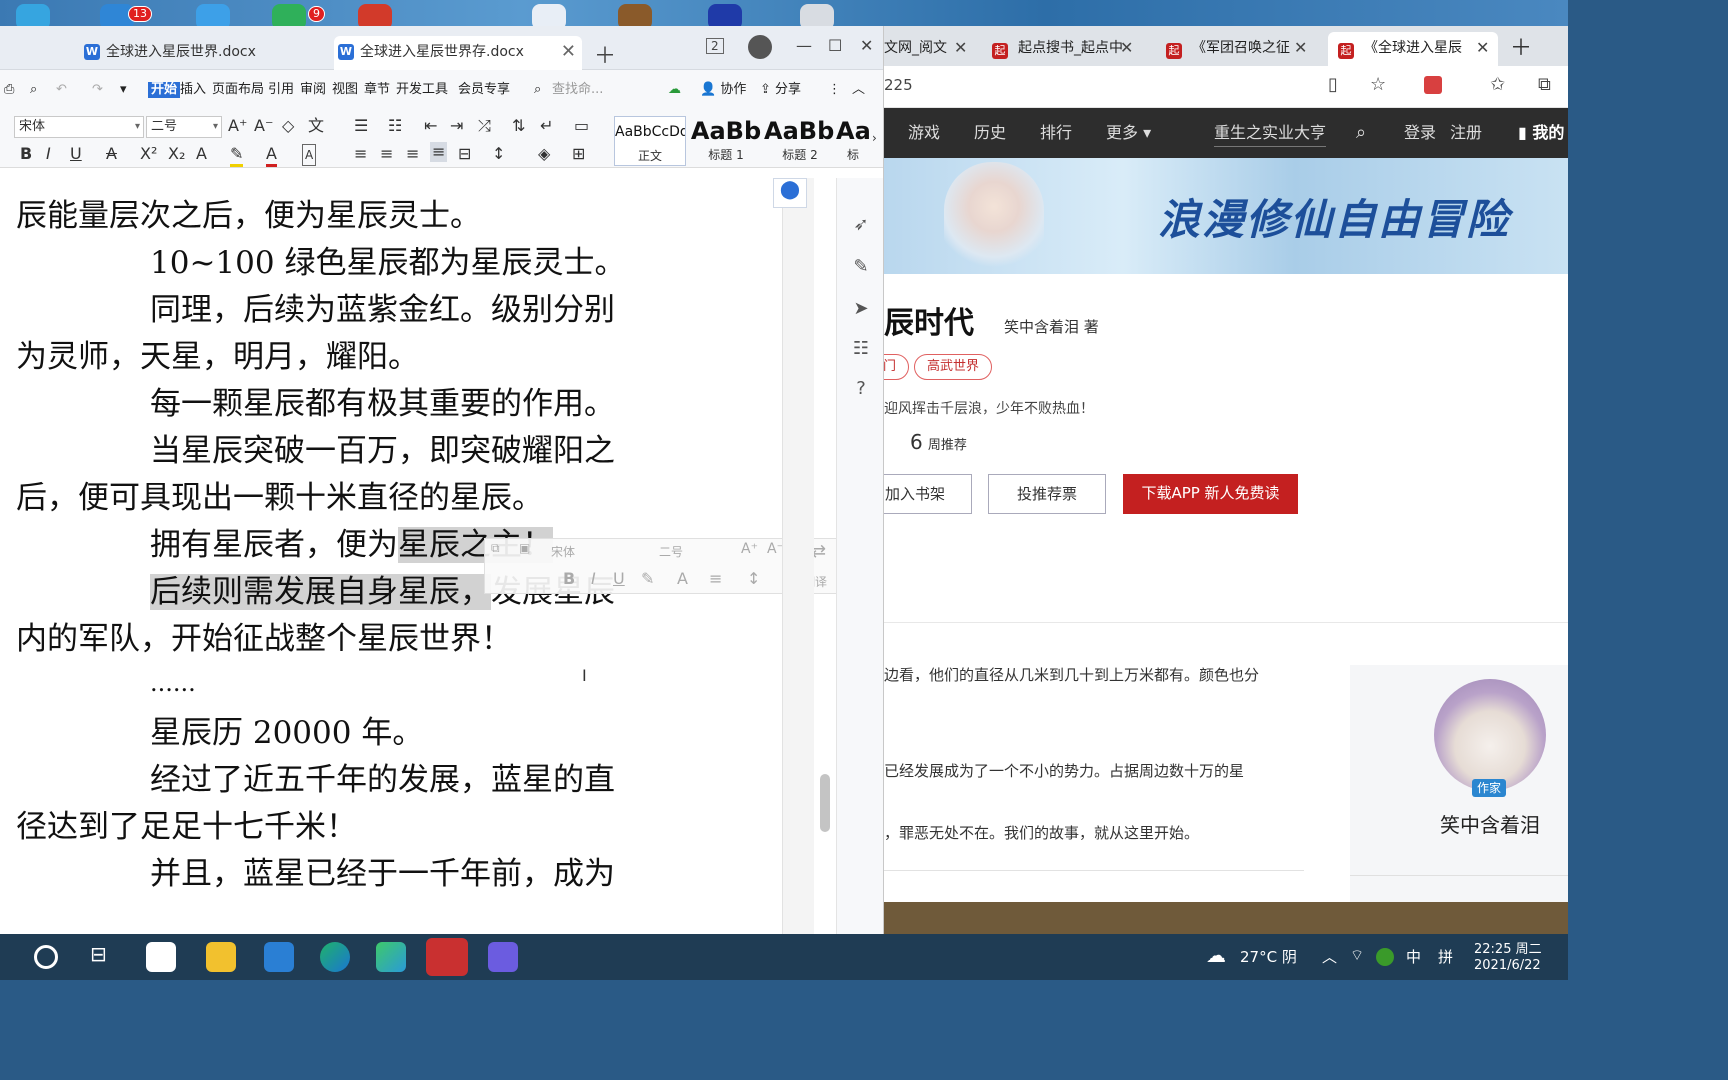 This screenshot has width=1728, height=1080. What do you see at coordinates (76, 154) in the screenshot?
I see `underline-icon: U` at bounding box center [76, 154].